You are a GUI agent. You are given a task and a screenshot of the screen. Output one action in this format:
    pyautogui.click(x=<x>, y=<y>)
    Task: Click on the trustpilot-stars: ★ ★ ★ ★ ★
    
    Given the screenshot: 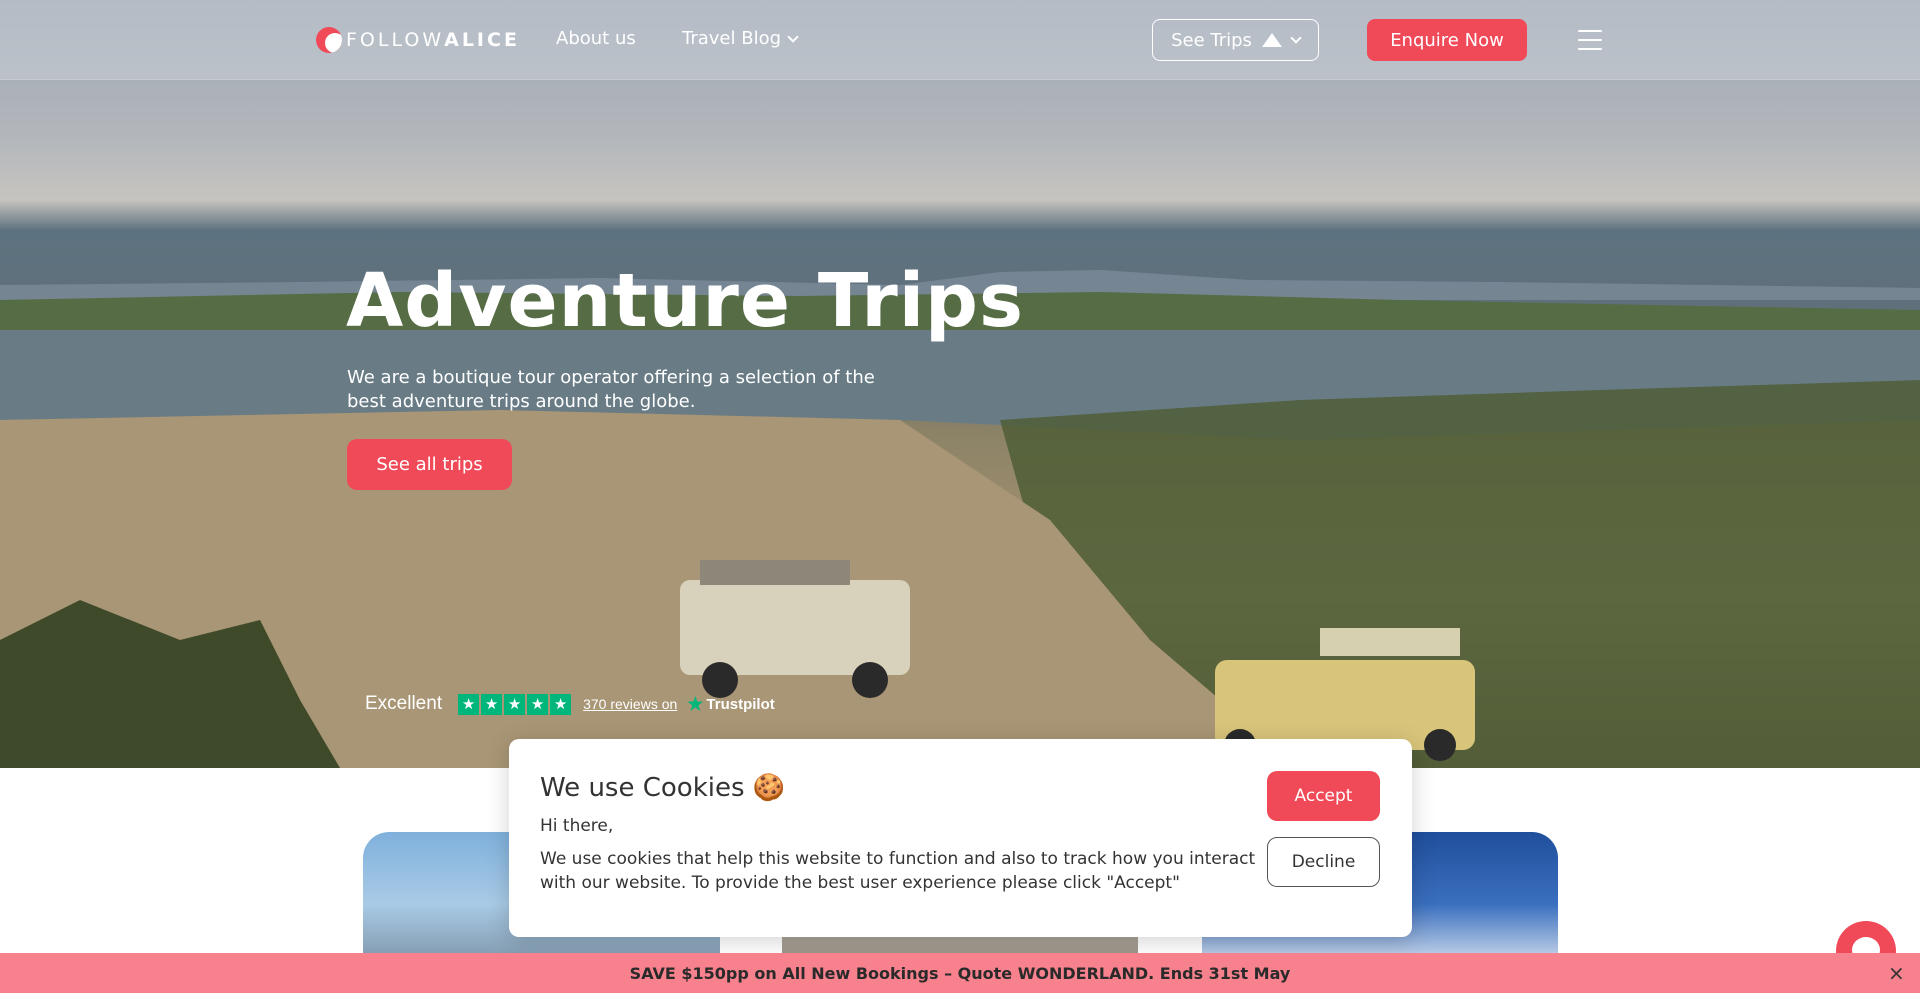 What is the action you would take?
    pyautogui.click(x=515, y=704)
    